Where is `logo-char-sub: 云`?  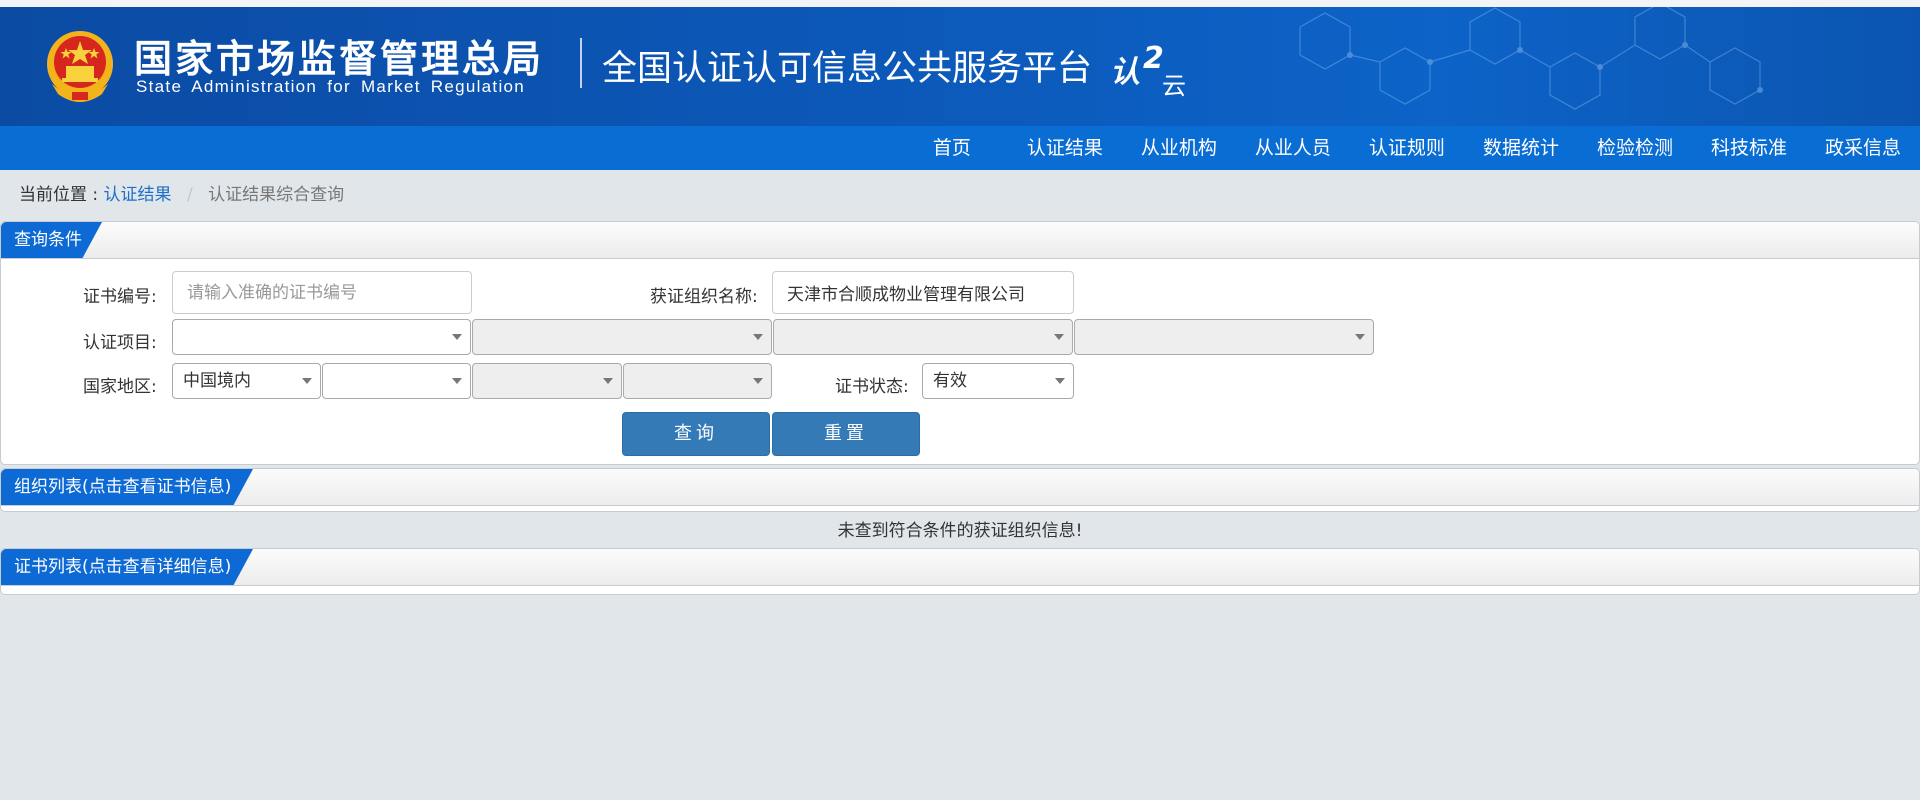 logo-char-sub: 云 is located at coordinates (1174, 86).